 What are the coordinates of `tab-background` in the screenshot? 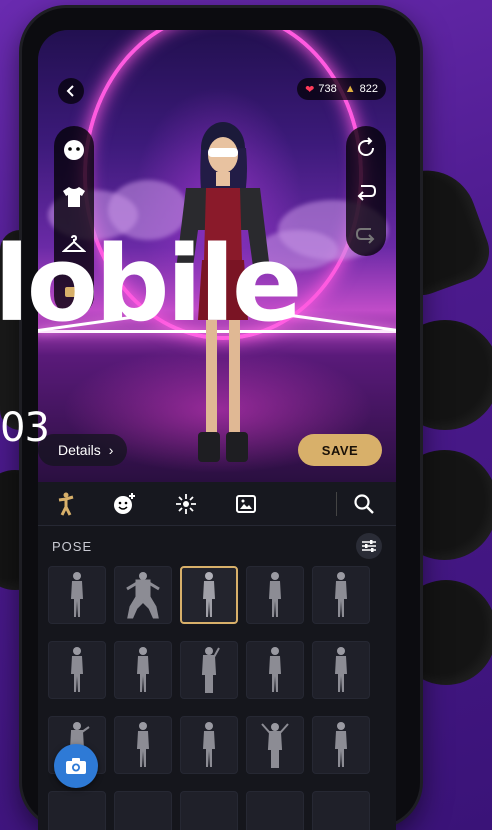 It's located at (246, 504).